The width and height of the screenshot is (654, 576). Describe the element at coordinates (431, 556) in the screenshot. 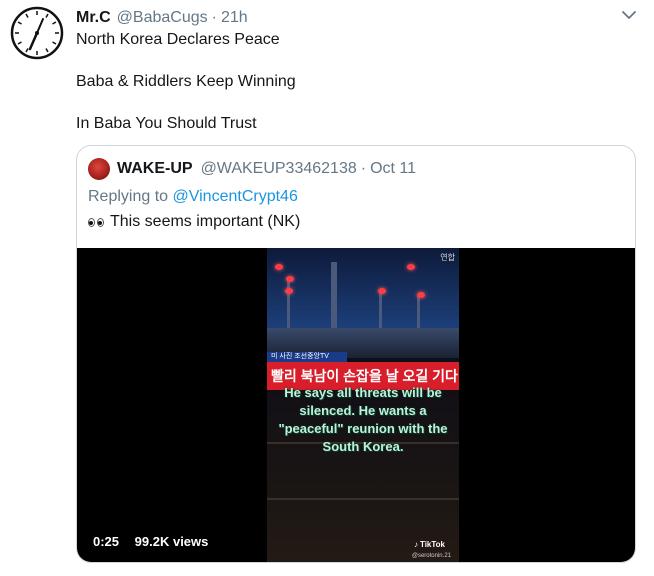

I see `tiktok-user: @serotonin.21` at that location.